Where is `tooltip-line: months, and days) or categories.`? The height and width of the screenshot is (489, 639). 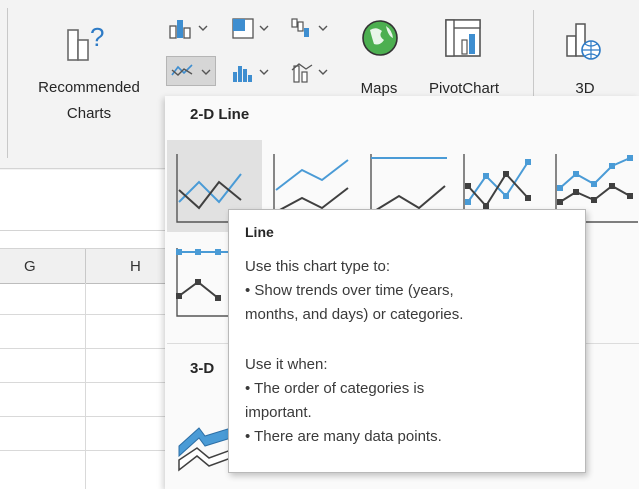 tooltip-line: months, and days) or categories. is located at coordinates (354, 314).